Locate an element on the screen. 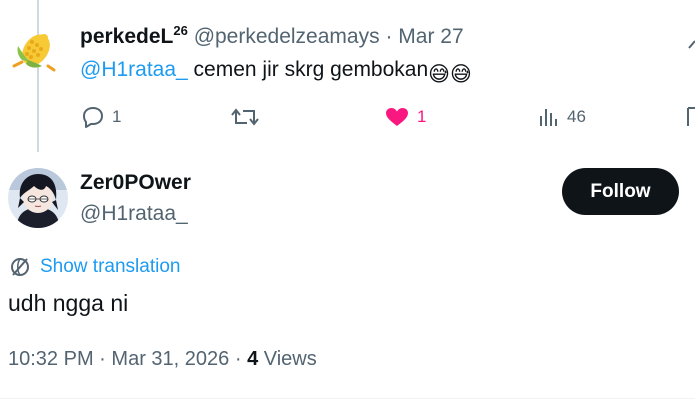 This screenshot has width=695, height=408. bookmark-icon is located at coordinates (691, 116).